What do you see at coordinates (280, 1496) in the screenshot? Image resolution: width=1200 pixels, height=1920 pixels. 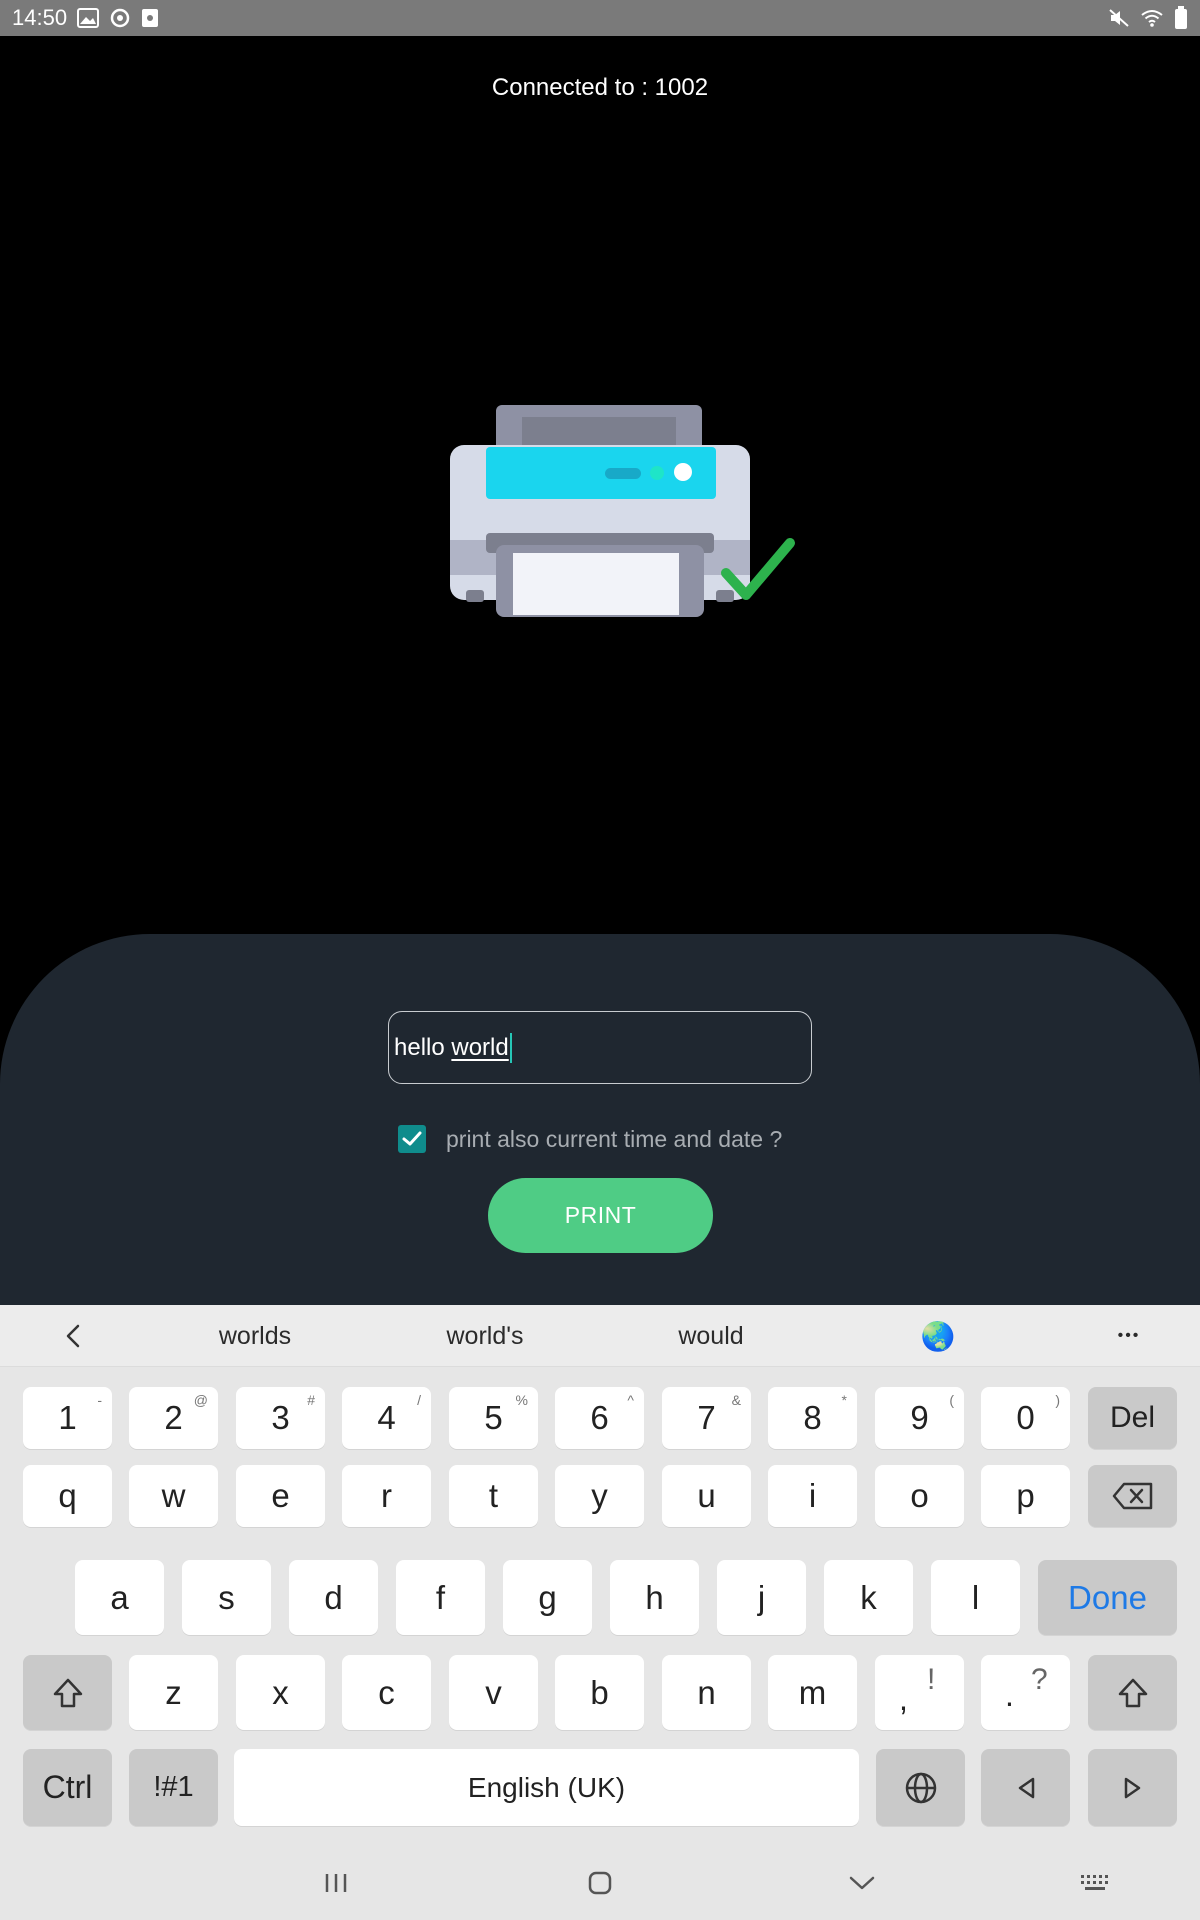 I see `key-e: e` at bounding box center [280, 1496].